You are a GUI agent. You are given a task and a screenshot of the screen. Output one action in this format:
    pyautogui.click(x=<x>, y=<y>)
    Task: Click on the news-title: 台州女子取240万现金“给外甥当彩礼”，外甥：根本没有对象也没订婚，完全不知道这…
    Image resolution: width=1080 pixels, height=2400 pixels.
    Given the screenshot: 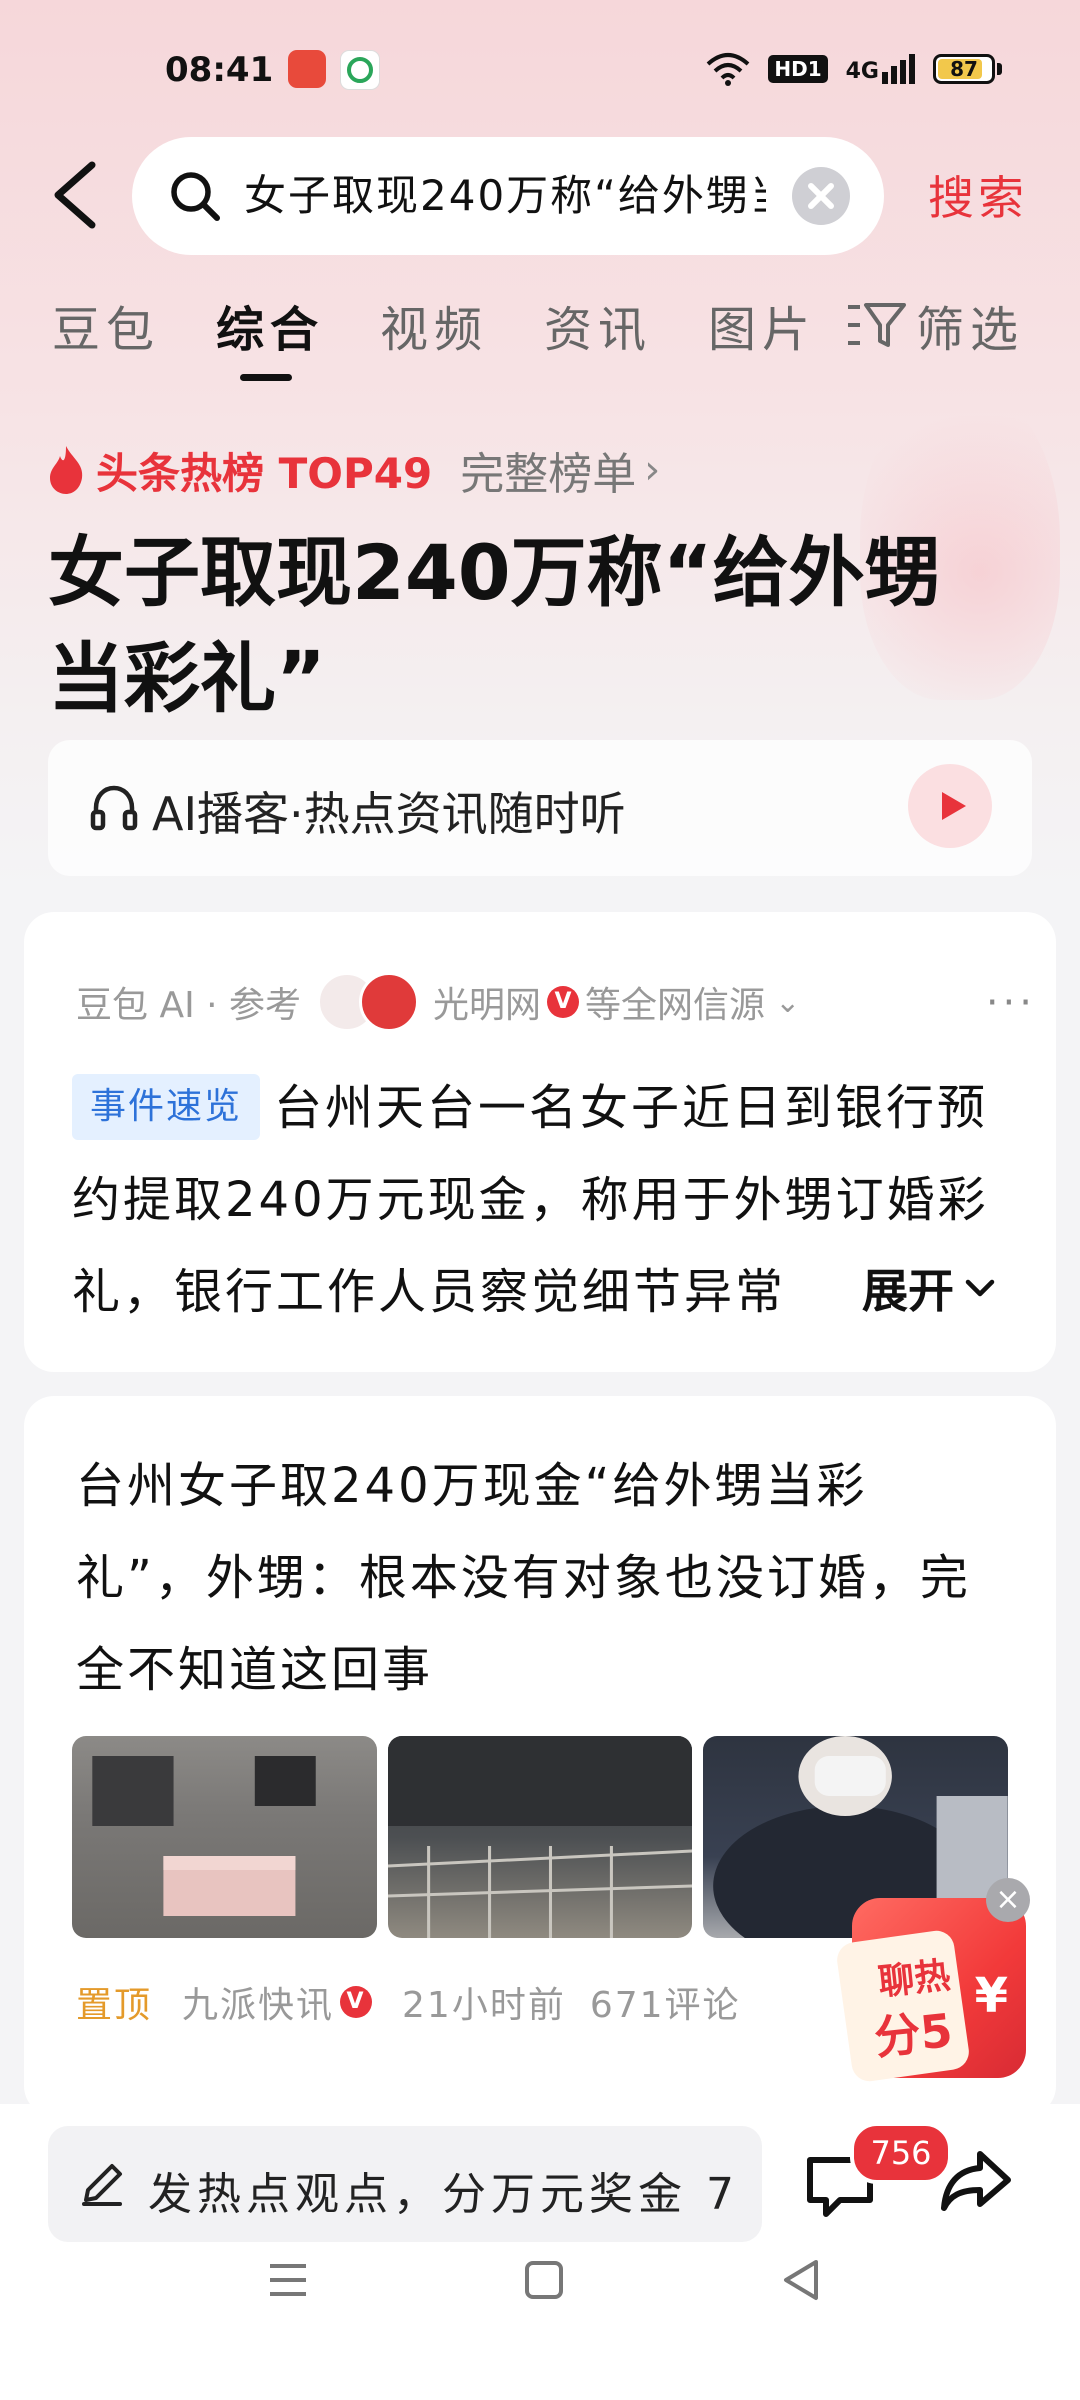 What is the action you would take?
    pyautogui.click(x=526, y=1578)
    